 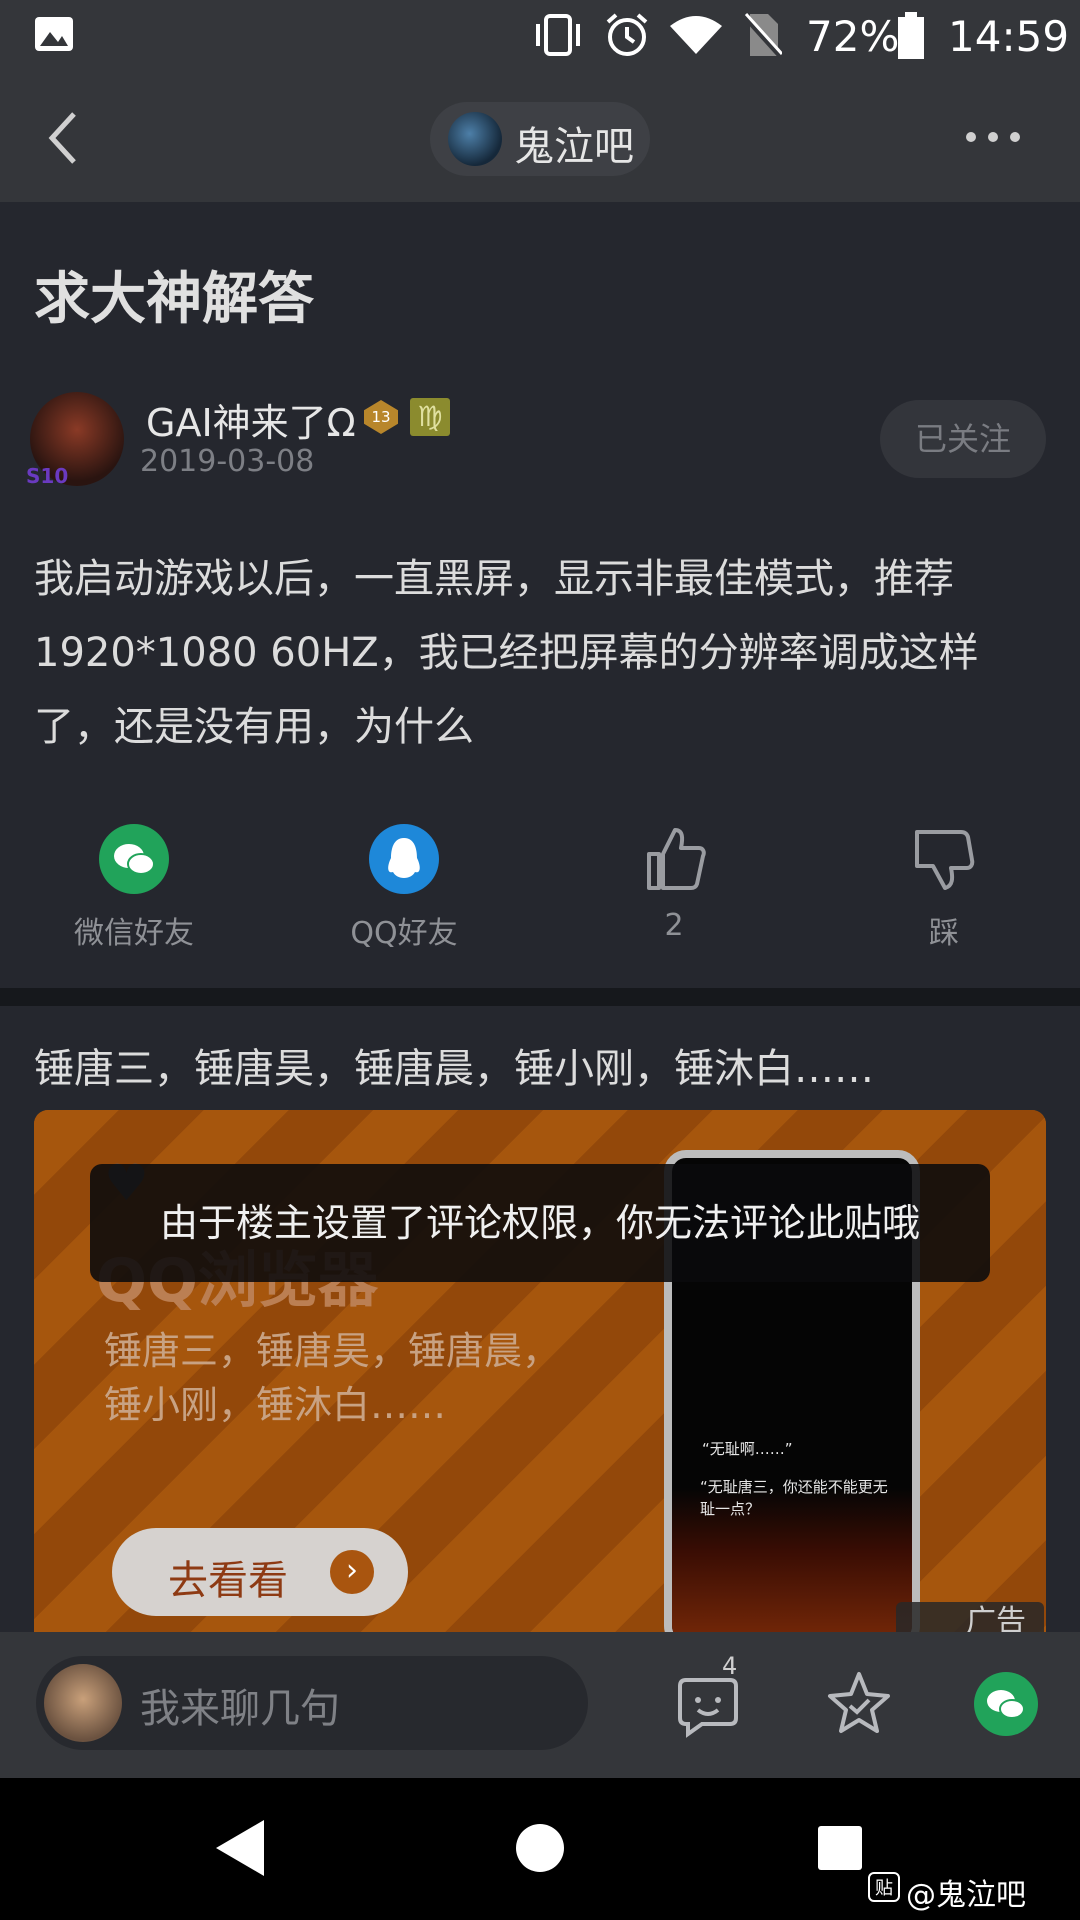 What do you see at coordinates (352, 1572) in the screenshot?
I see `chevron-right-icon: ›` at bounding box center [352, 1572].